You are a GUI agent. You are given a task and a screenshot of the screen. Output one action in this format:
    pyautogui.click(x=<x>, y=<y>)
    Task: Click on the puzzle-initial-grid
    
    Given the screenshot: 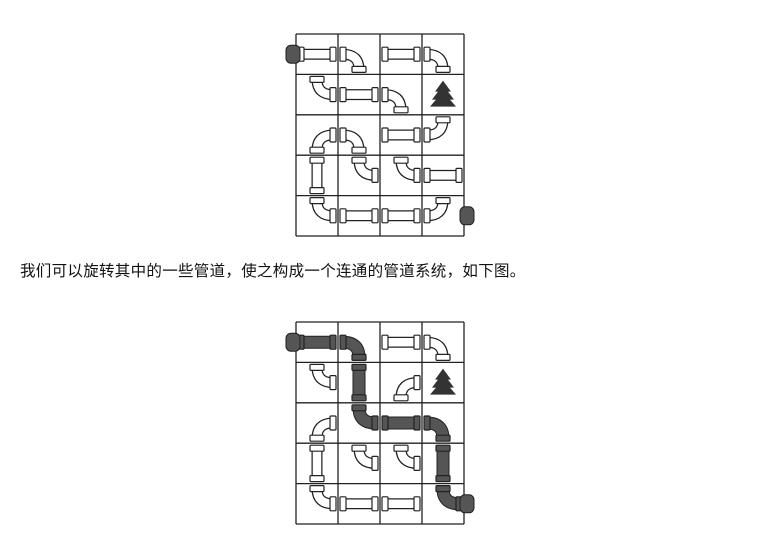 What is the action you would take?
    pyautogui.click(x=380, y=135)
    